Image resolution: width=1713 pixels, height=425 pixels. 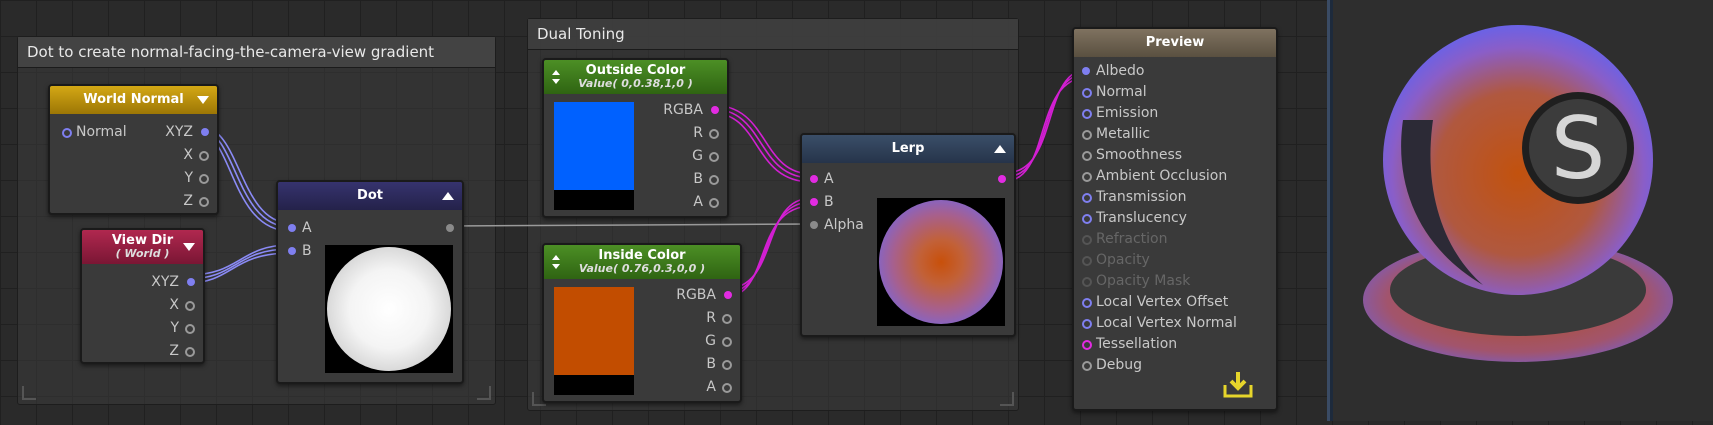 I want to click on preview-header: Preview, so click(x=1175, y=43).